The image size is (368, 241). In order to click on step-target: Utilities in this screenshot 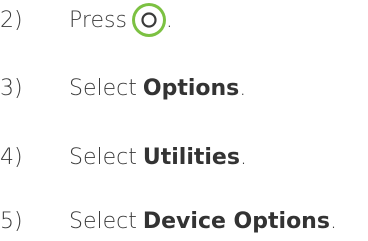, I will do `click(191, 157)`.